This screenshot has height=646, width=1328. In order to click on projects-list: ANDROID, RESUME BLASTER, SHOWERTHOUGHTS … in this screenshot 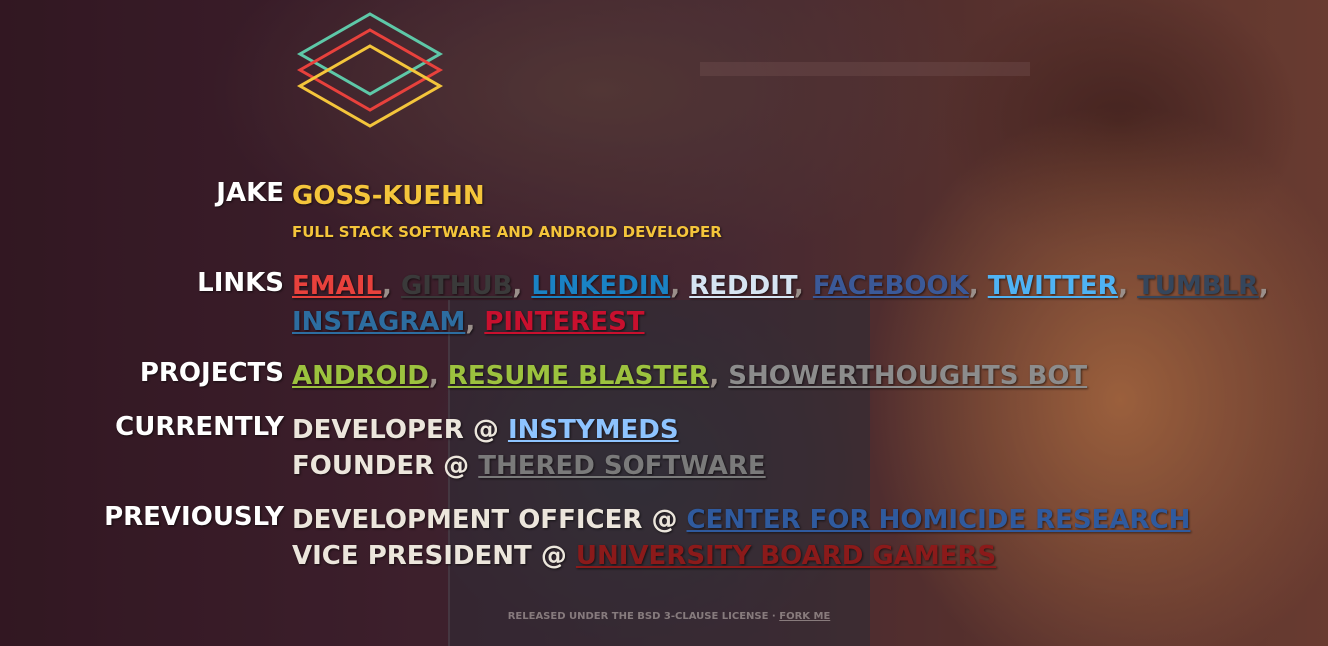, I will do `click(690, 376)`.